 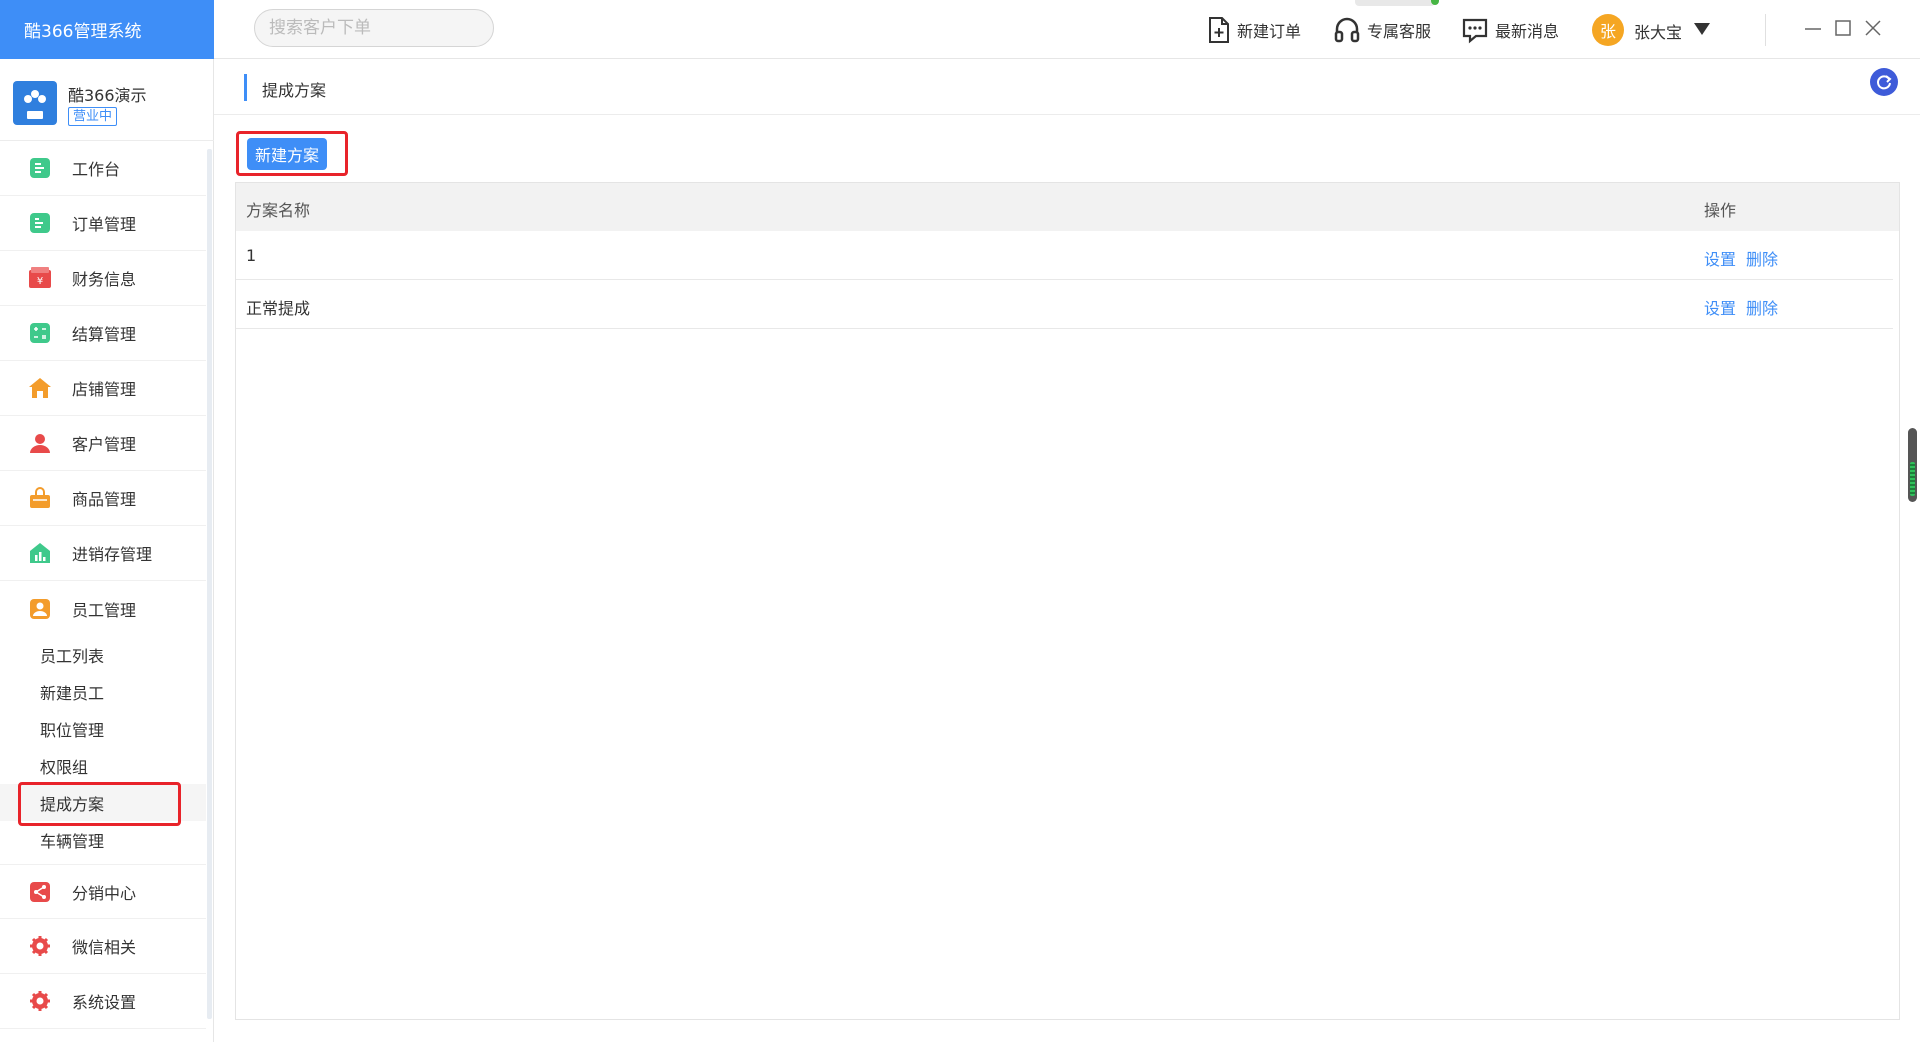 I want to click on submenu-vehicles: 车辆管理, so click(x=103, y=839).